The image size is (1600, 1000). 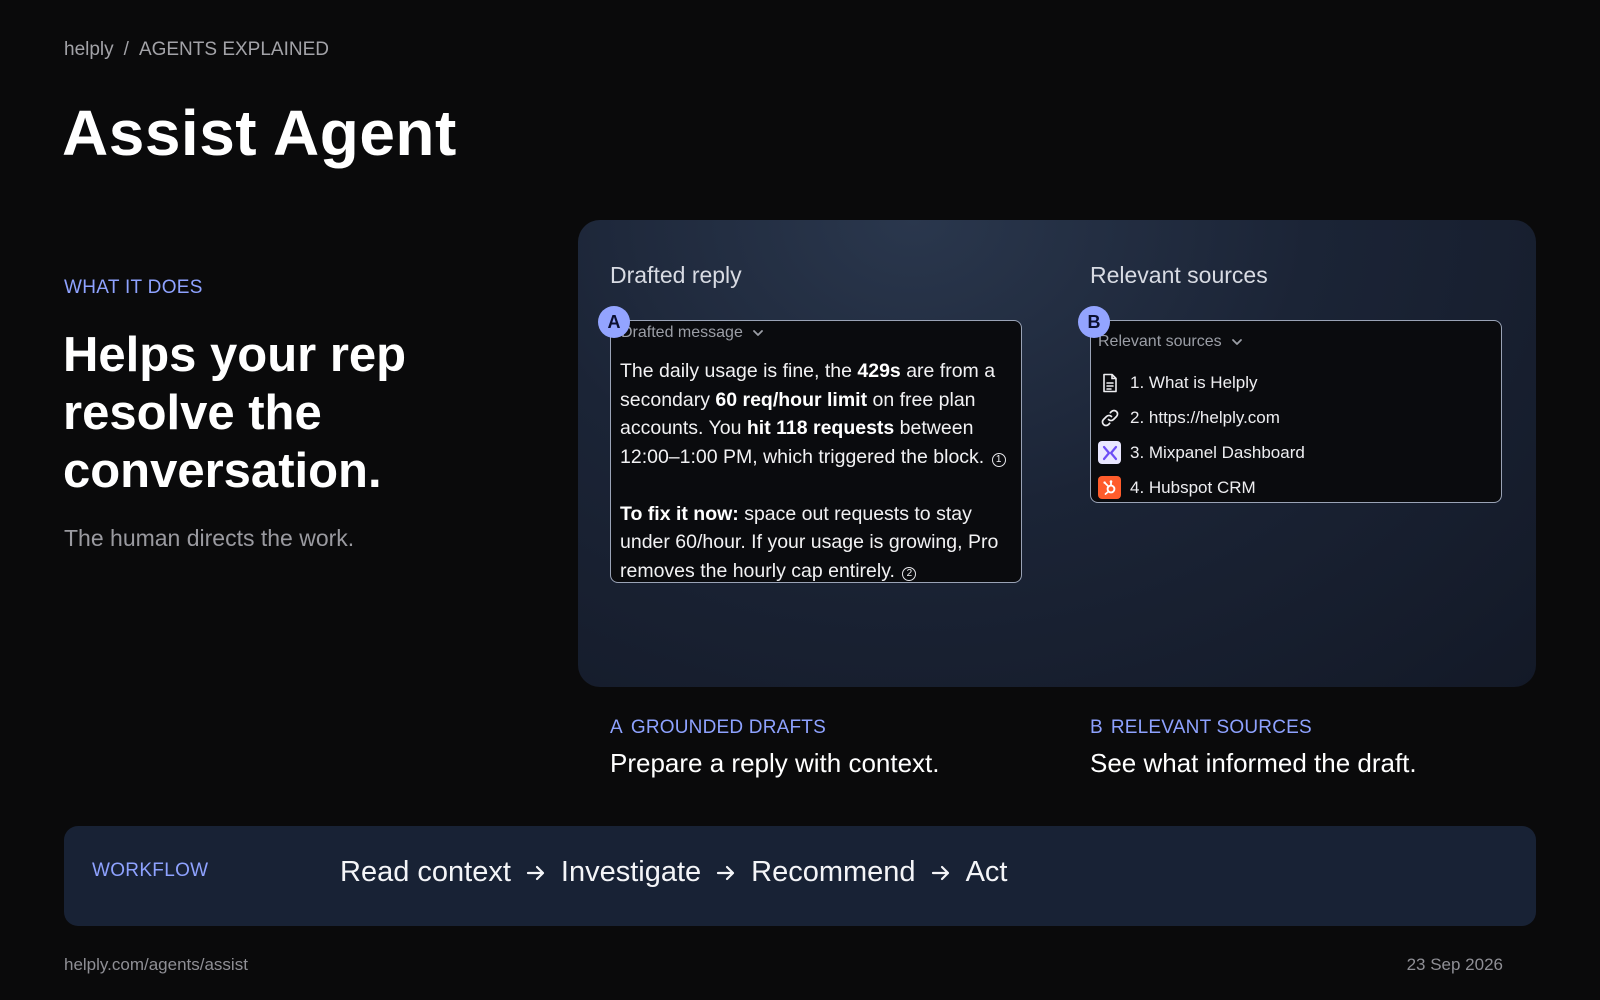 What do you see at coordinates (986, 872) in the screenshot?
I see `workflow-step: Act` at bounding box center [986, 872].